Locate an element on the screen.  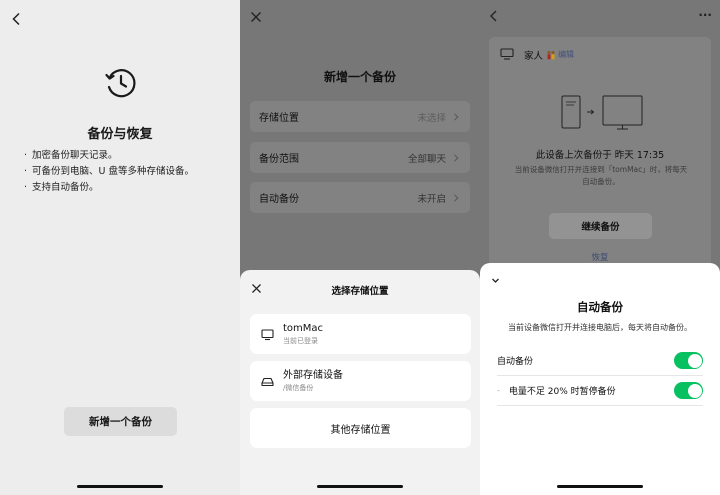
sheet-description: 当前设备微信打开并连接电脑后，每天将自动备份。 is located at coordinates (600, 327).